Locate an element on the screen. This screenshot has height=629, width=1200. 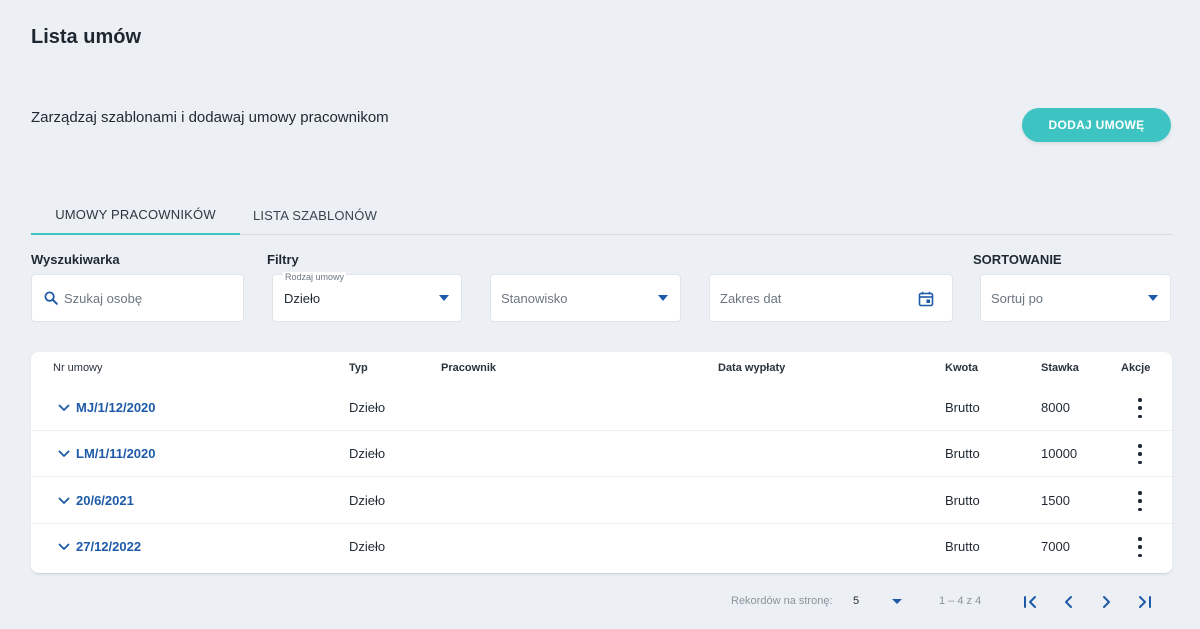
contract-type-value: Dzieło is located at coordinates (302, 298).